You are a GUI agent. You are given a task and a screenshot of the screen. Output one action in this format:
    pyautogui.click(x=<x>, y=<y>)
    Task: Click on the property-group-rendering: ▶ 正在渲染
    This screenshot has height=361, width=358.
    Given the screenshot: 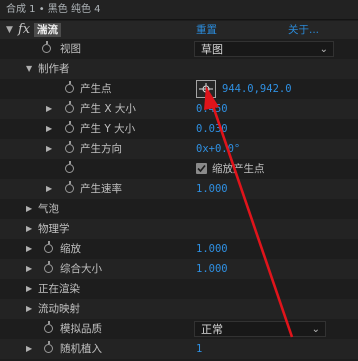 What is the action you would take?
    pyautogui.click(x=179, y=289)
    